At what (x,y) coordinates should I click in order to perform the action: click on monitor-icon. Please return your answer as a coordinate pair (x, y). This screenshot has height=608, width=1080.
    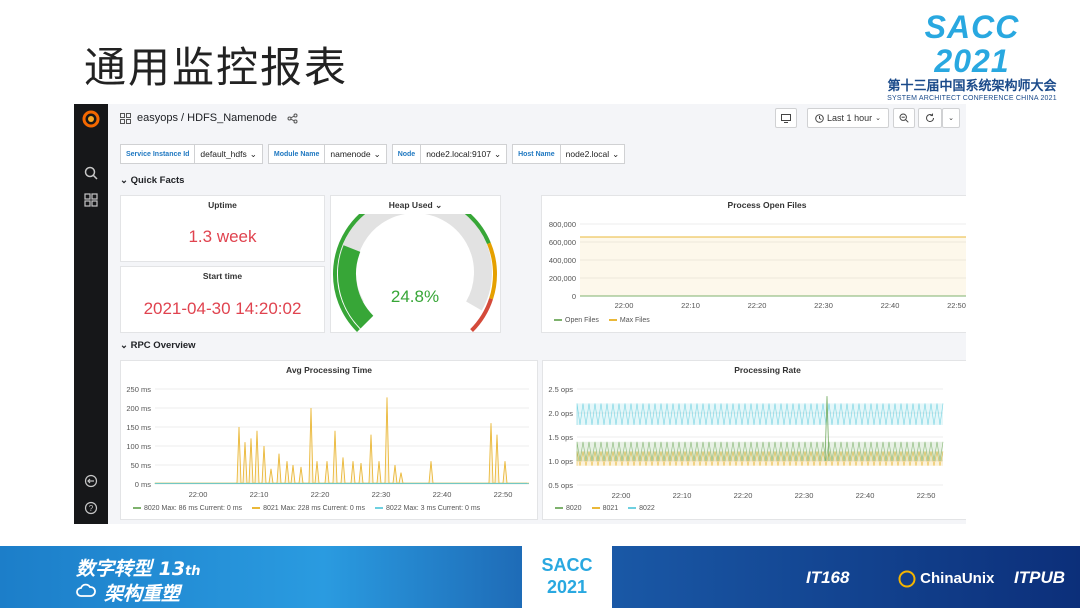
    Looking at the image, I should click on (786, 118).